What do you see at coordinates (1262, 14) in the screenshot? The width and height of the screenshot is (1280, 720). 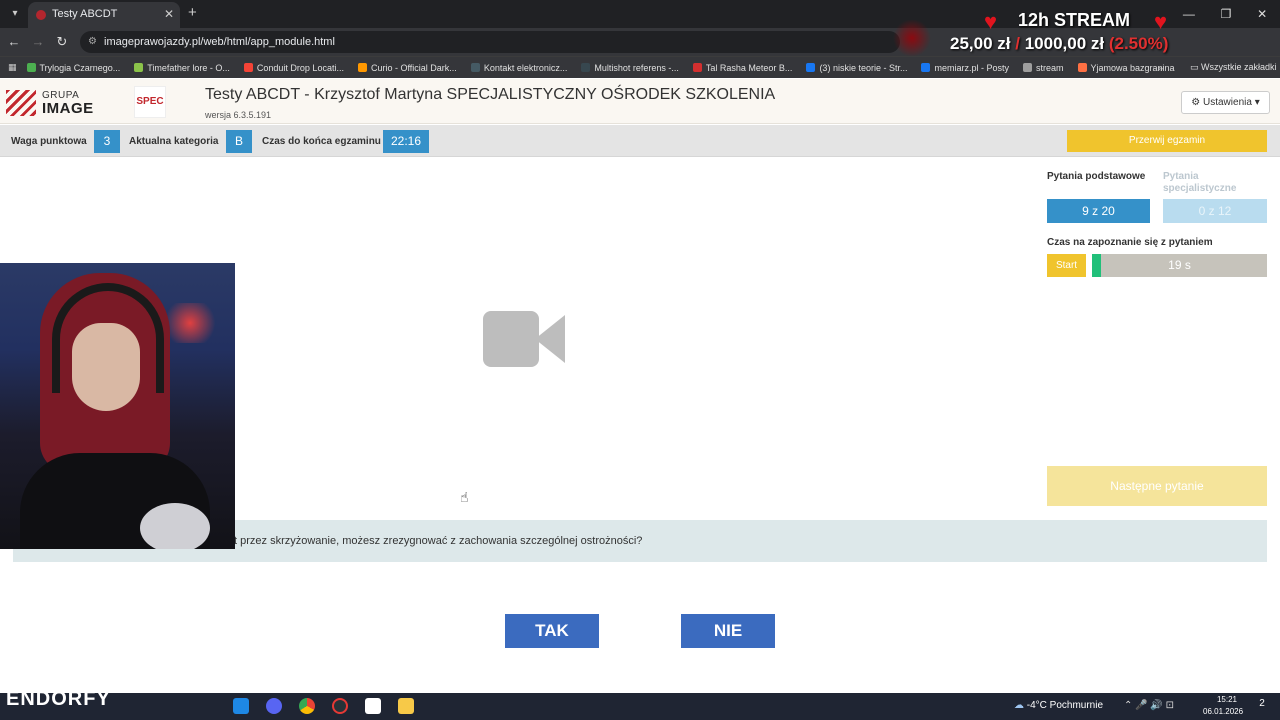 I see `close-window-icon: ✕` at bounding box center [1262, 14].